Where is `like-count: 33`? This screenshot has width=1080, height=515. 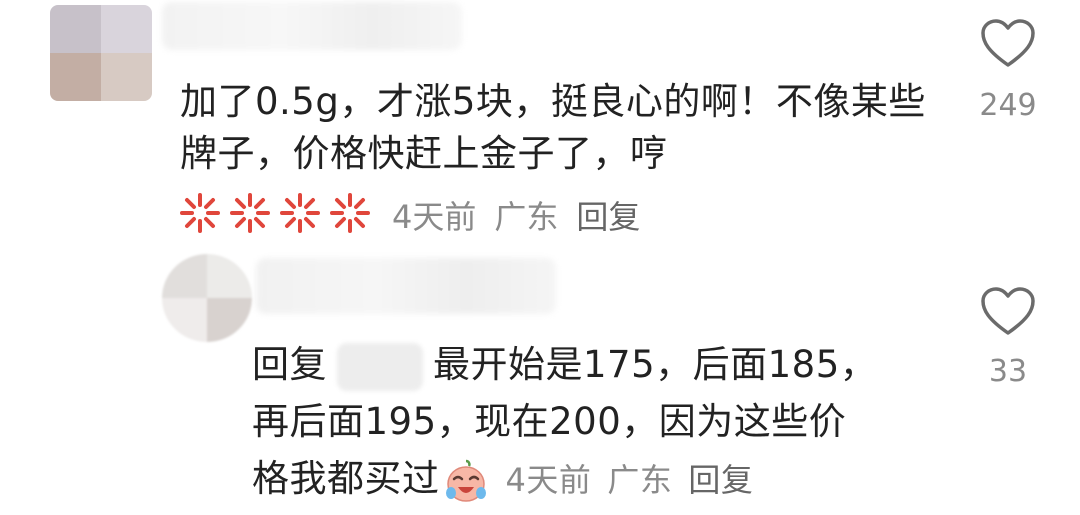 like-count: 33 is located at coordinates (1008, 371).